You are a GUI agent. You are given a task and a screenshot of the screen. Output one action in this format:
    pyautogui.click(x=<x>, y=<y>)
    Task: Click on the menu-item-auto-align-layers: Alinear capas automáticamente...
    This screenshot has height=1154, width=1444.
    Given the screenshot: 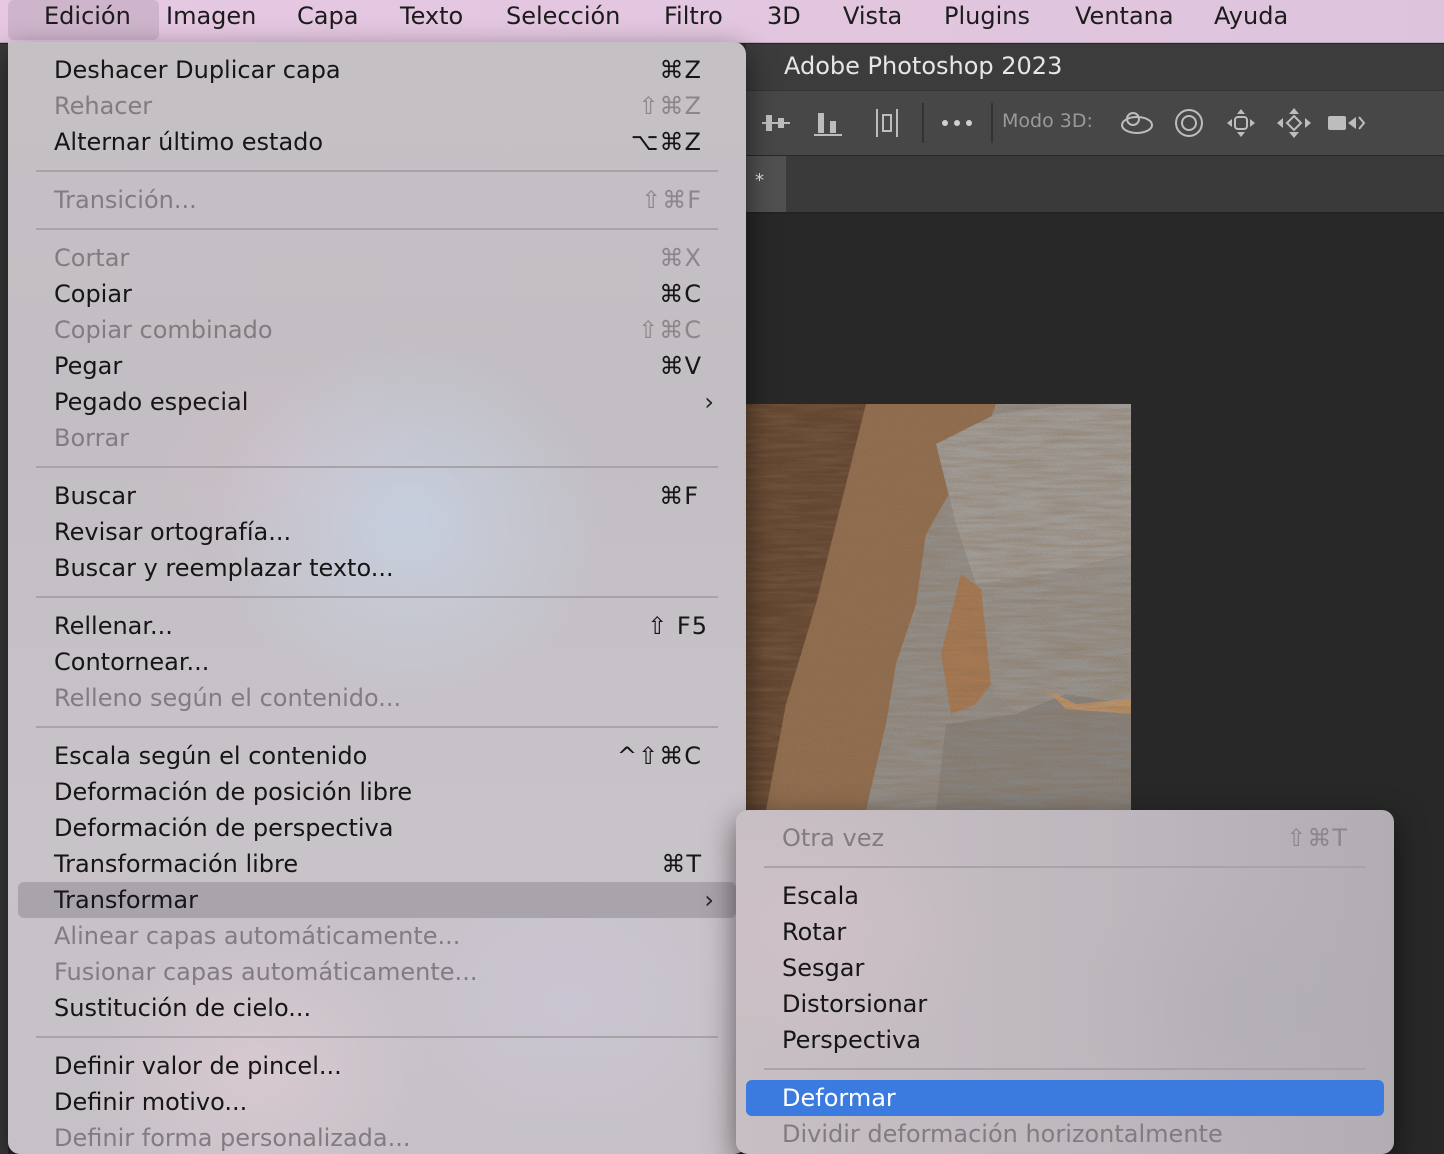 What is the action you would take?
    pyautogui.click(x=378, y=936)
    